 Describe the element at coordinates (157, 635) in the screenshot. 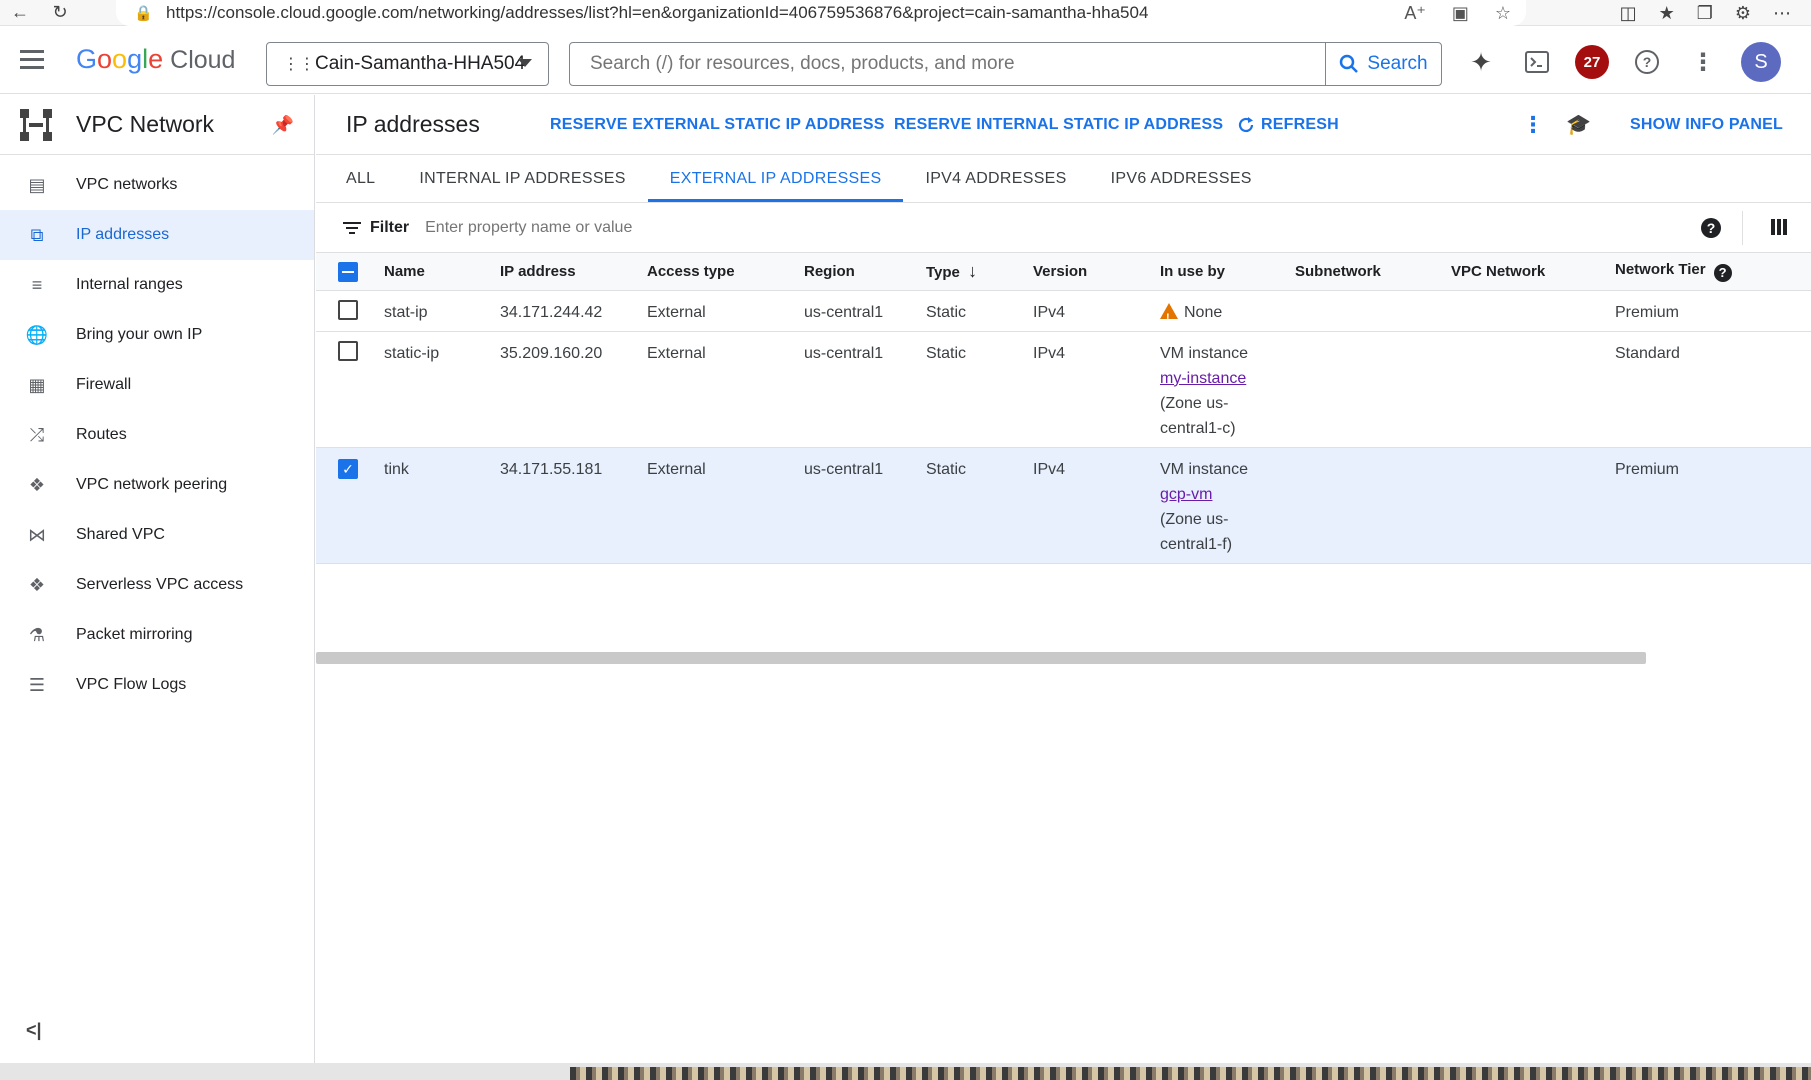

I see `sidebar-item-packet-mirroring: ⚗ Packet mirroring` at that location.